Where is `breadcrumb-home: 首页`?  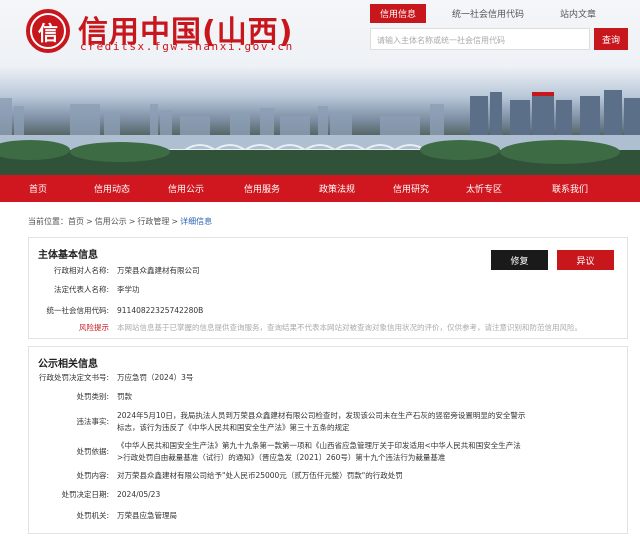 breadcrumb-home: 首页 is located at coordinates (76, 221).